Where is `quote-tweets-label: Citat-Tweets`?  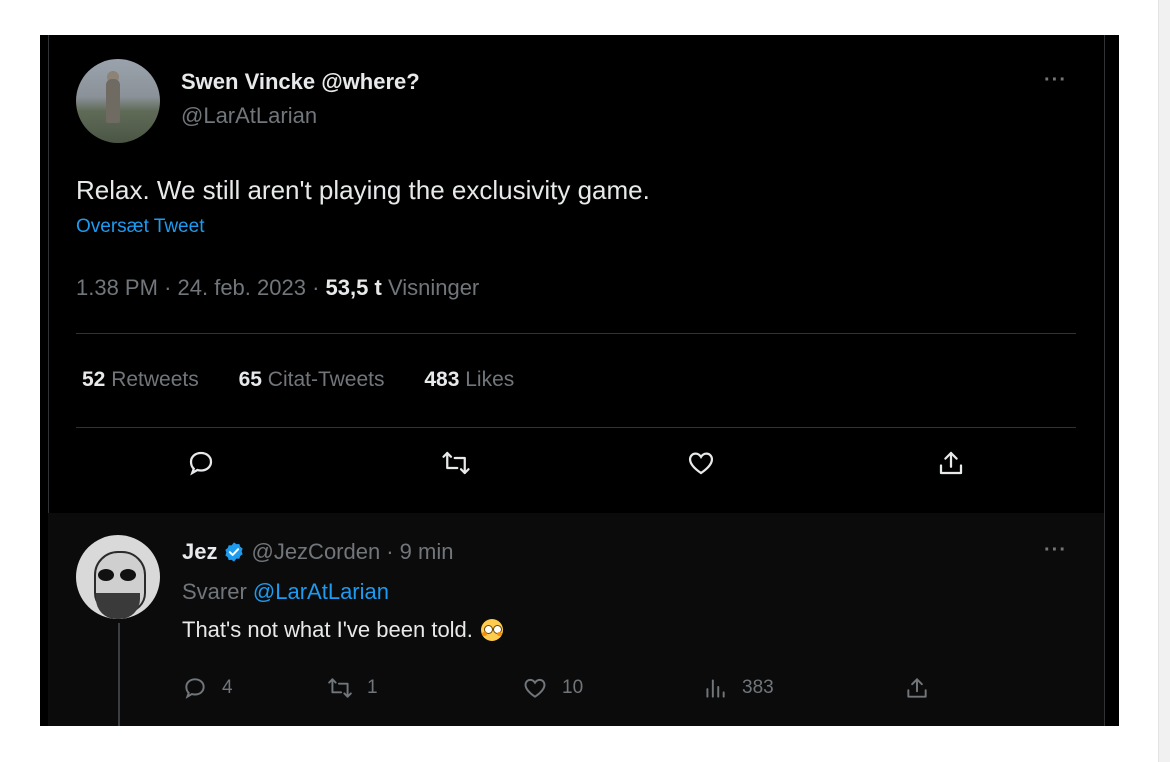 quote-tweets-label: Citat-Tweets is located at coordinates (326, 379).